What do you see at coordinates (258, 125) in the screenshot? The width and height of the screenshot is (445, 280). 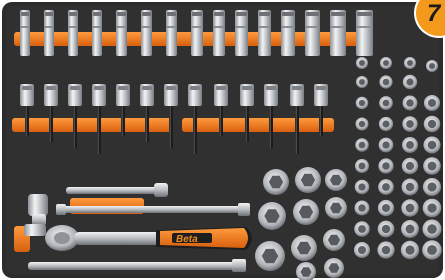 I see `bit-socket-rail-right` at bounding box center [258, 125].